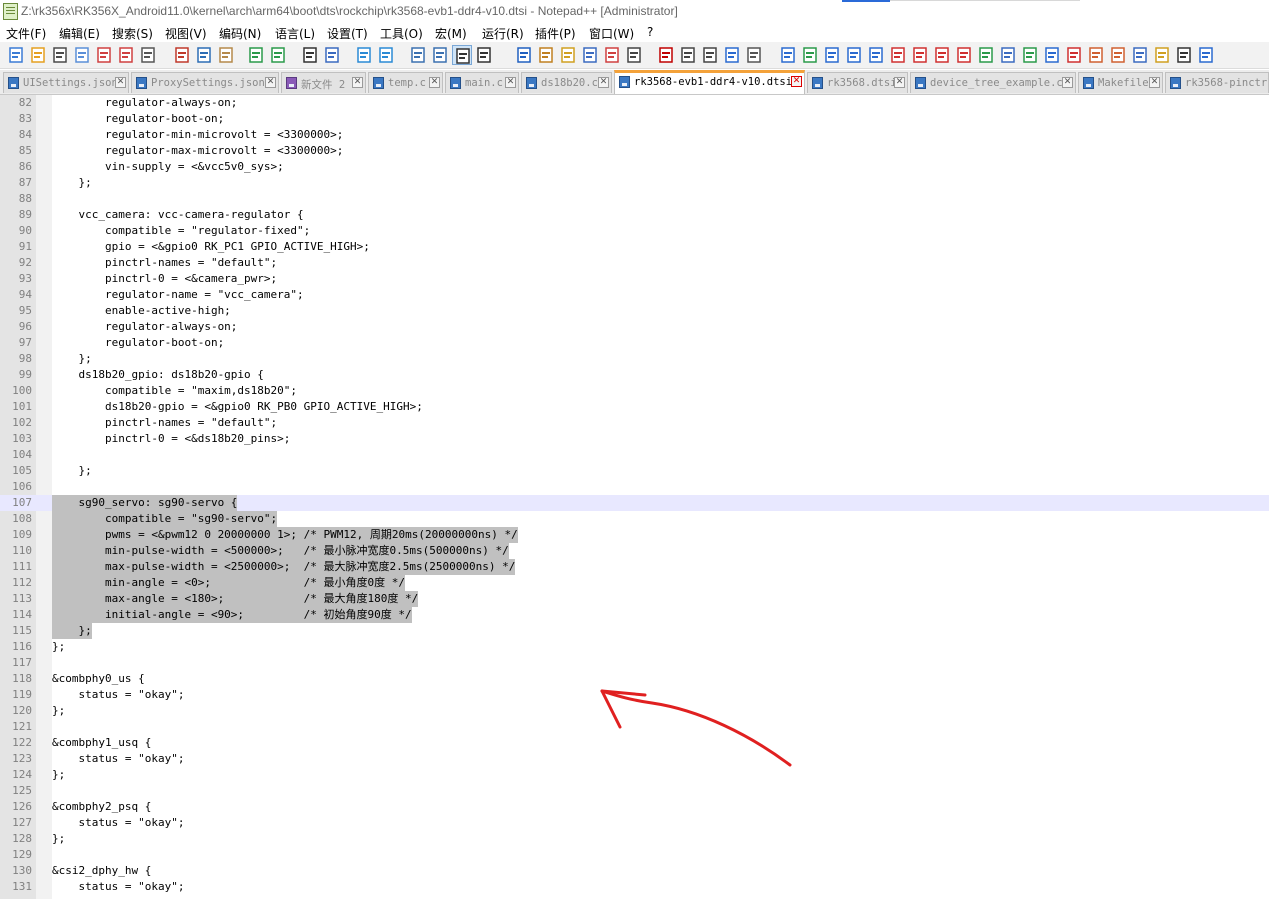 The image size is (1269, 899). Describe the element at coordinates (186, 33) in the screenshot. I see `menu-view: 视图(V)` at that location.